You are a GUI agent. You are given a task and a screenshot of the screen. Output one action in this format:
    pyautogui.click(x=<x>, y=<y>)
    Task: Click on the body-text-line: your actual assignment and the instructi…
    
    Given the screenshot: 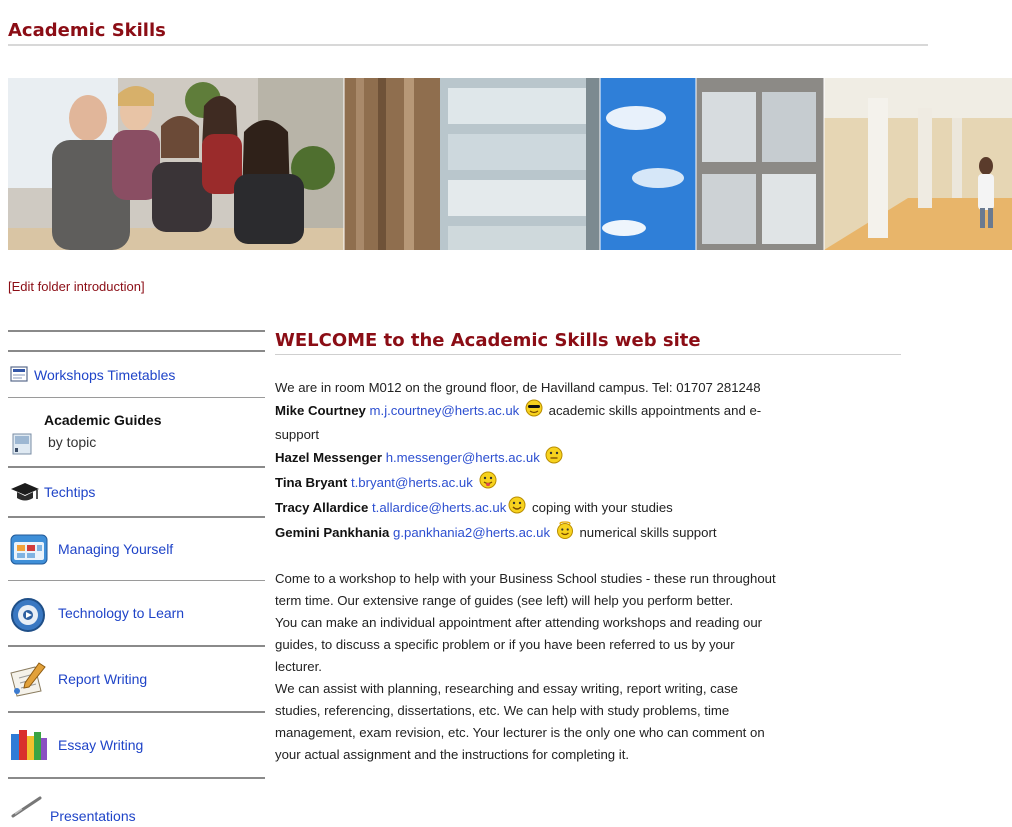 What is the action you would take?
    pyautogui.click(x=452, y=754)
    